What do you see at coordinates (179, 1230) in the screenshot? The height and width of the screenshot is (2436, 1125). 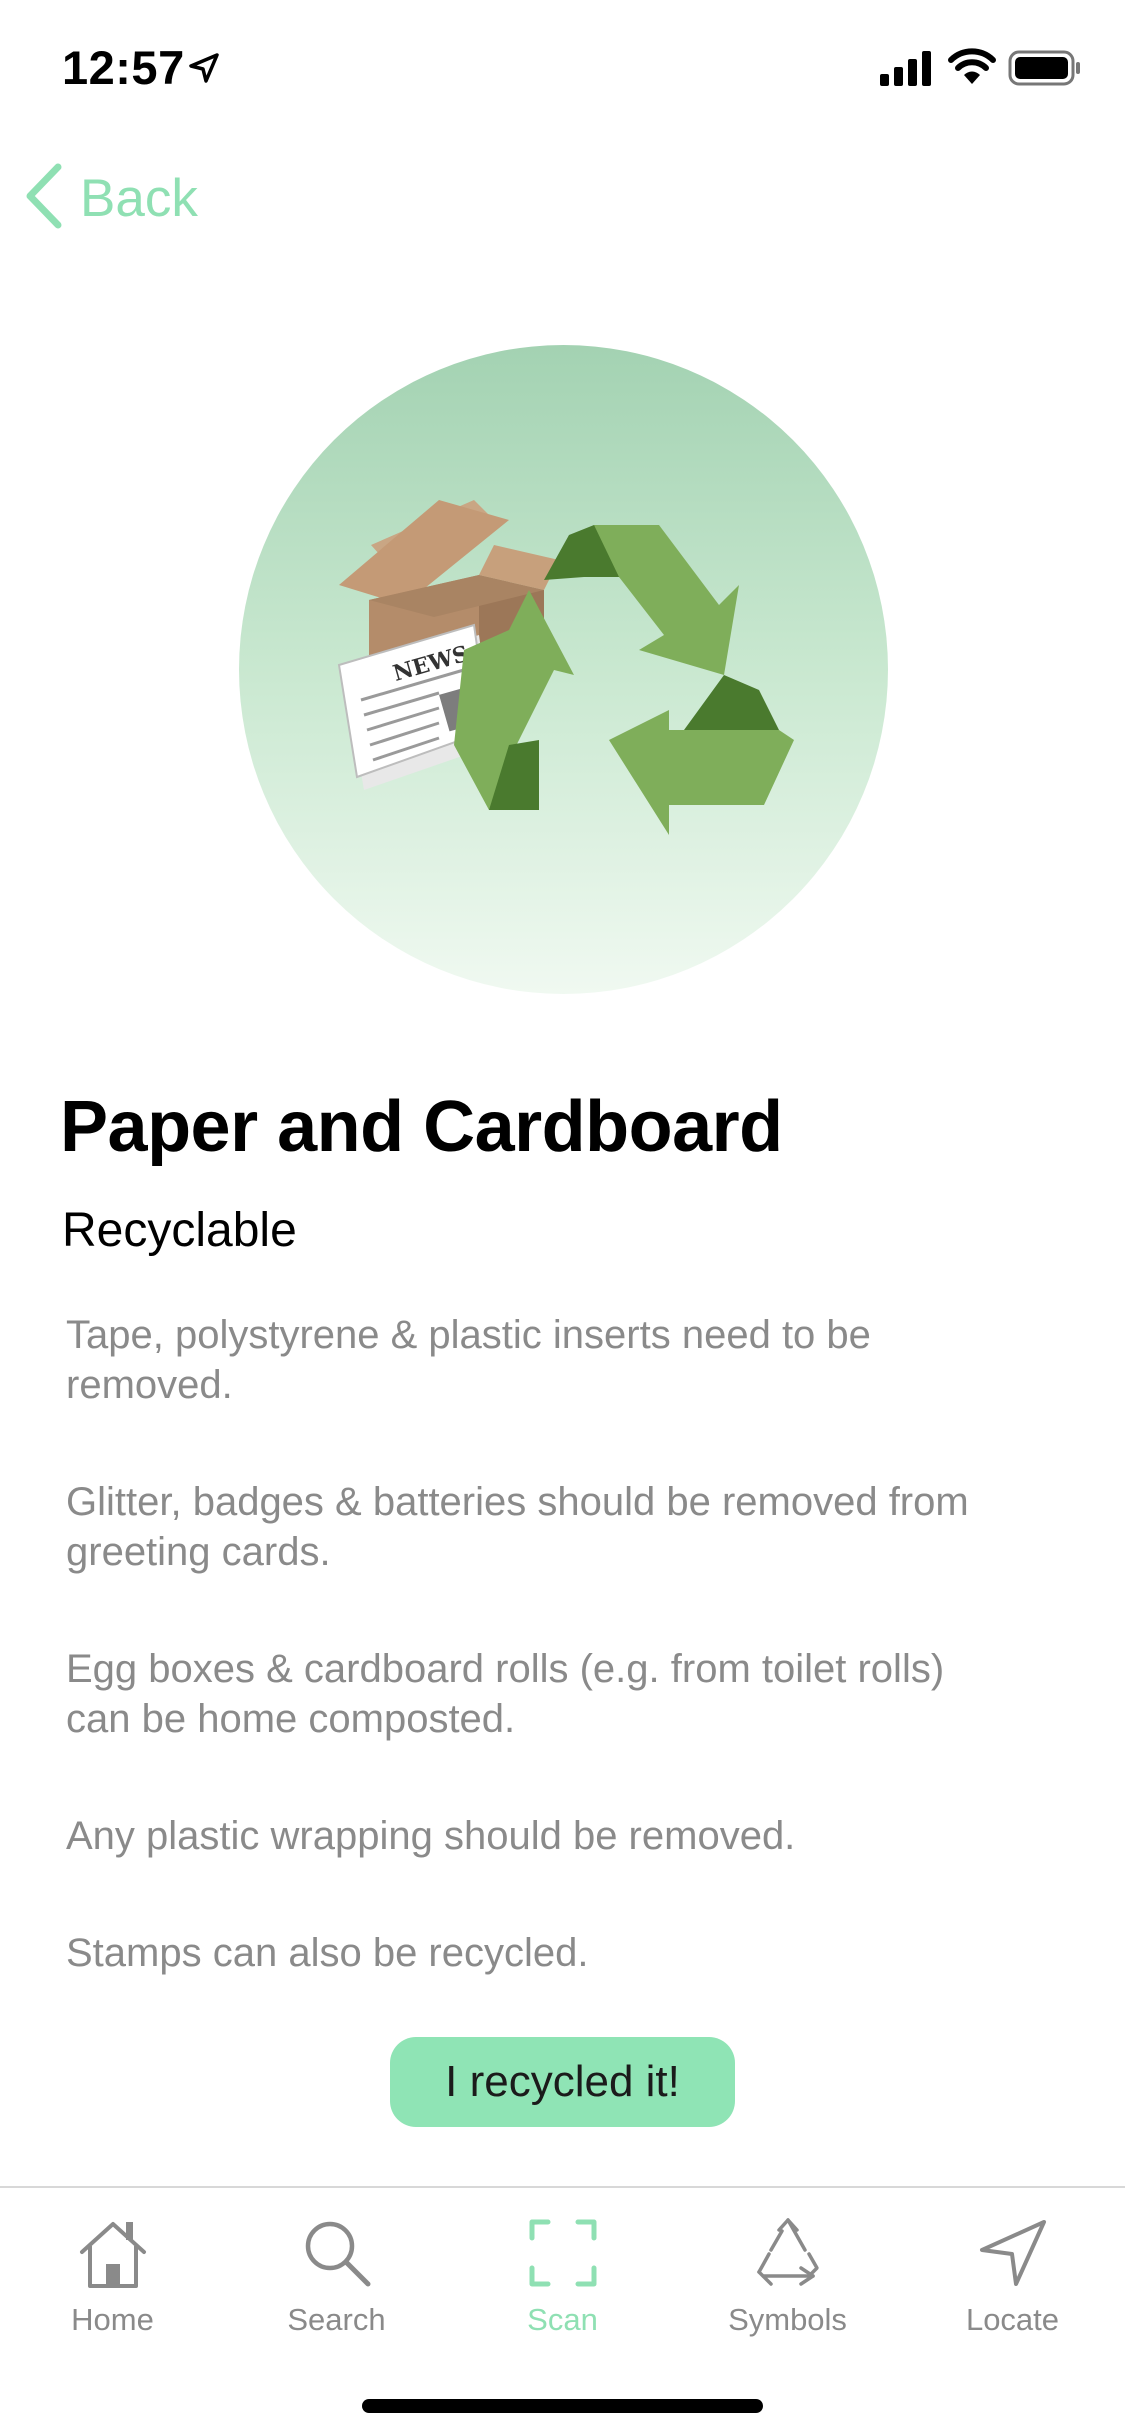 I see `recyclable-status: Recyclable` at bounding box center [179, 1230].